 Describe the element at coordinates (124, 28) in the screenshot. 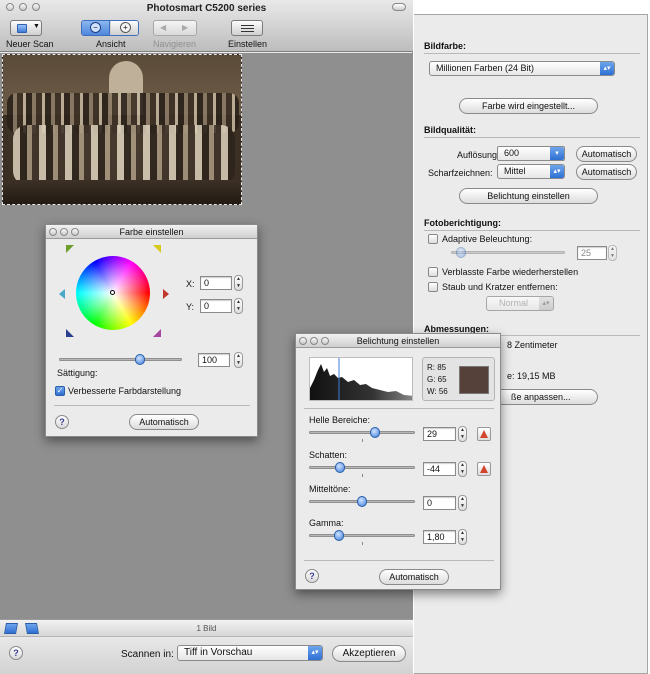

I see `zoom-in-view-button: +` at that location.